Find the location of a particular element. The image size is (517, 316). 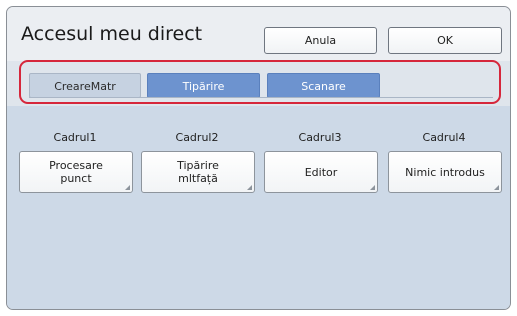

frame1-button: Procesare punct is located at coordinates (76, 172).